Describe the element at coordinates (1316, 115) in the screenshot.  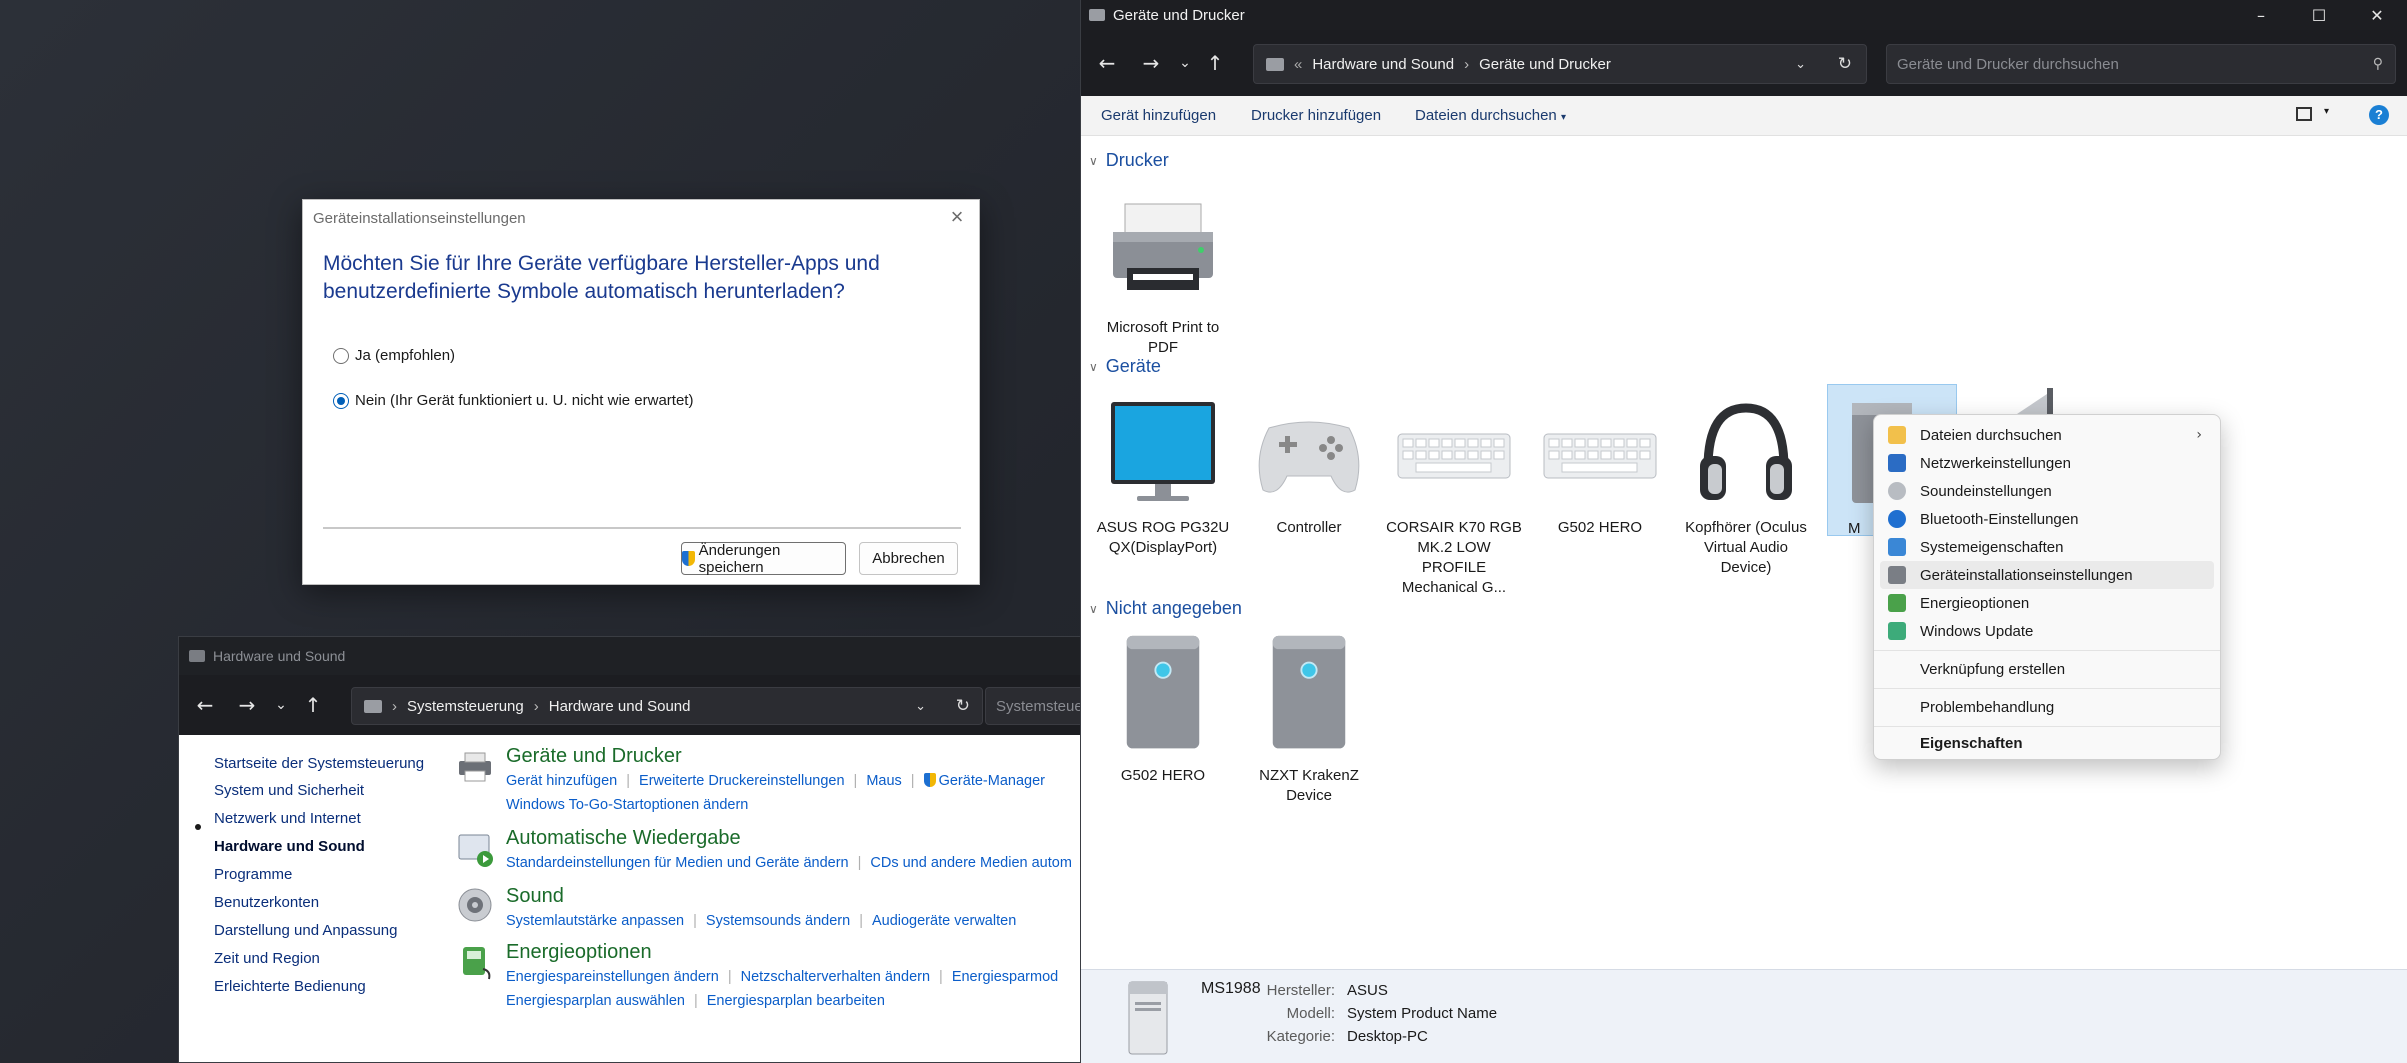
I see `add-printer-button: Drucker hinzufügen` at that location.